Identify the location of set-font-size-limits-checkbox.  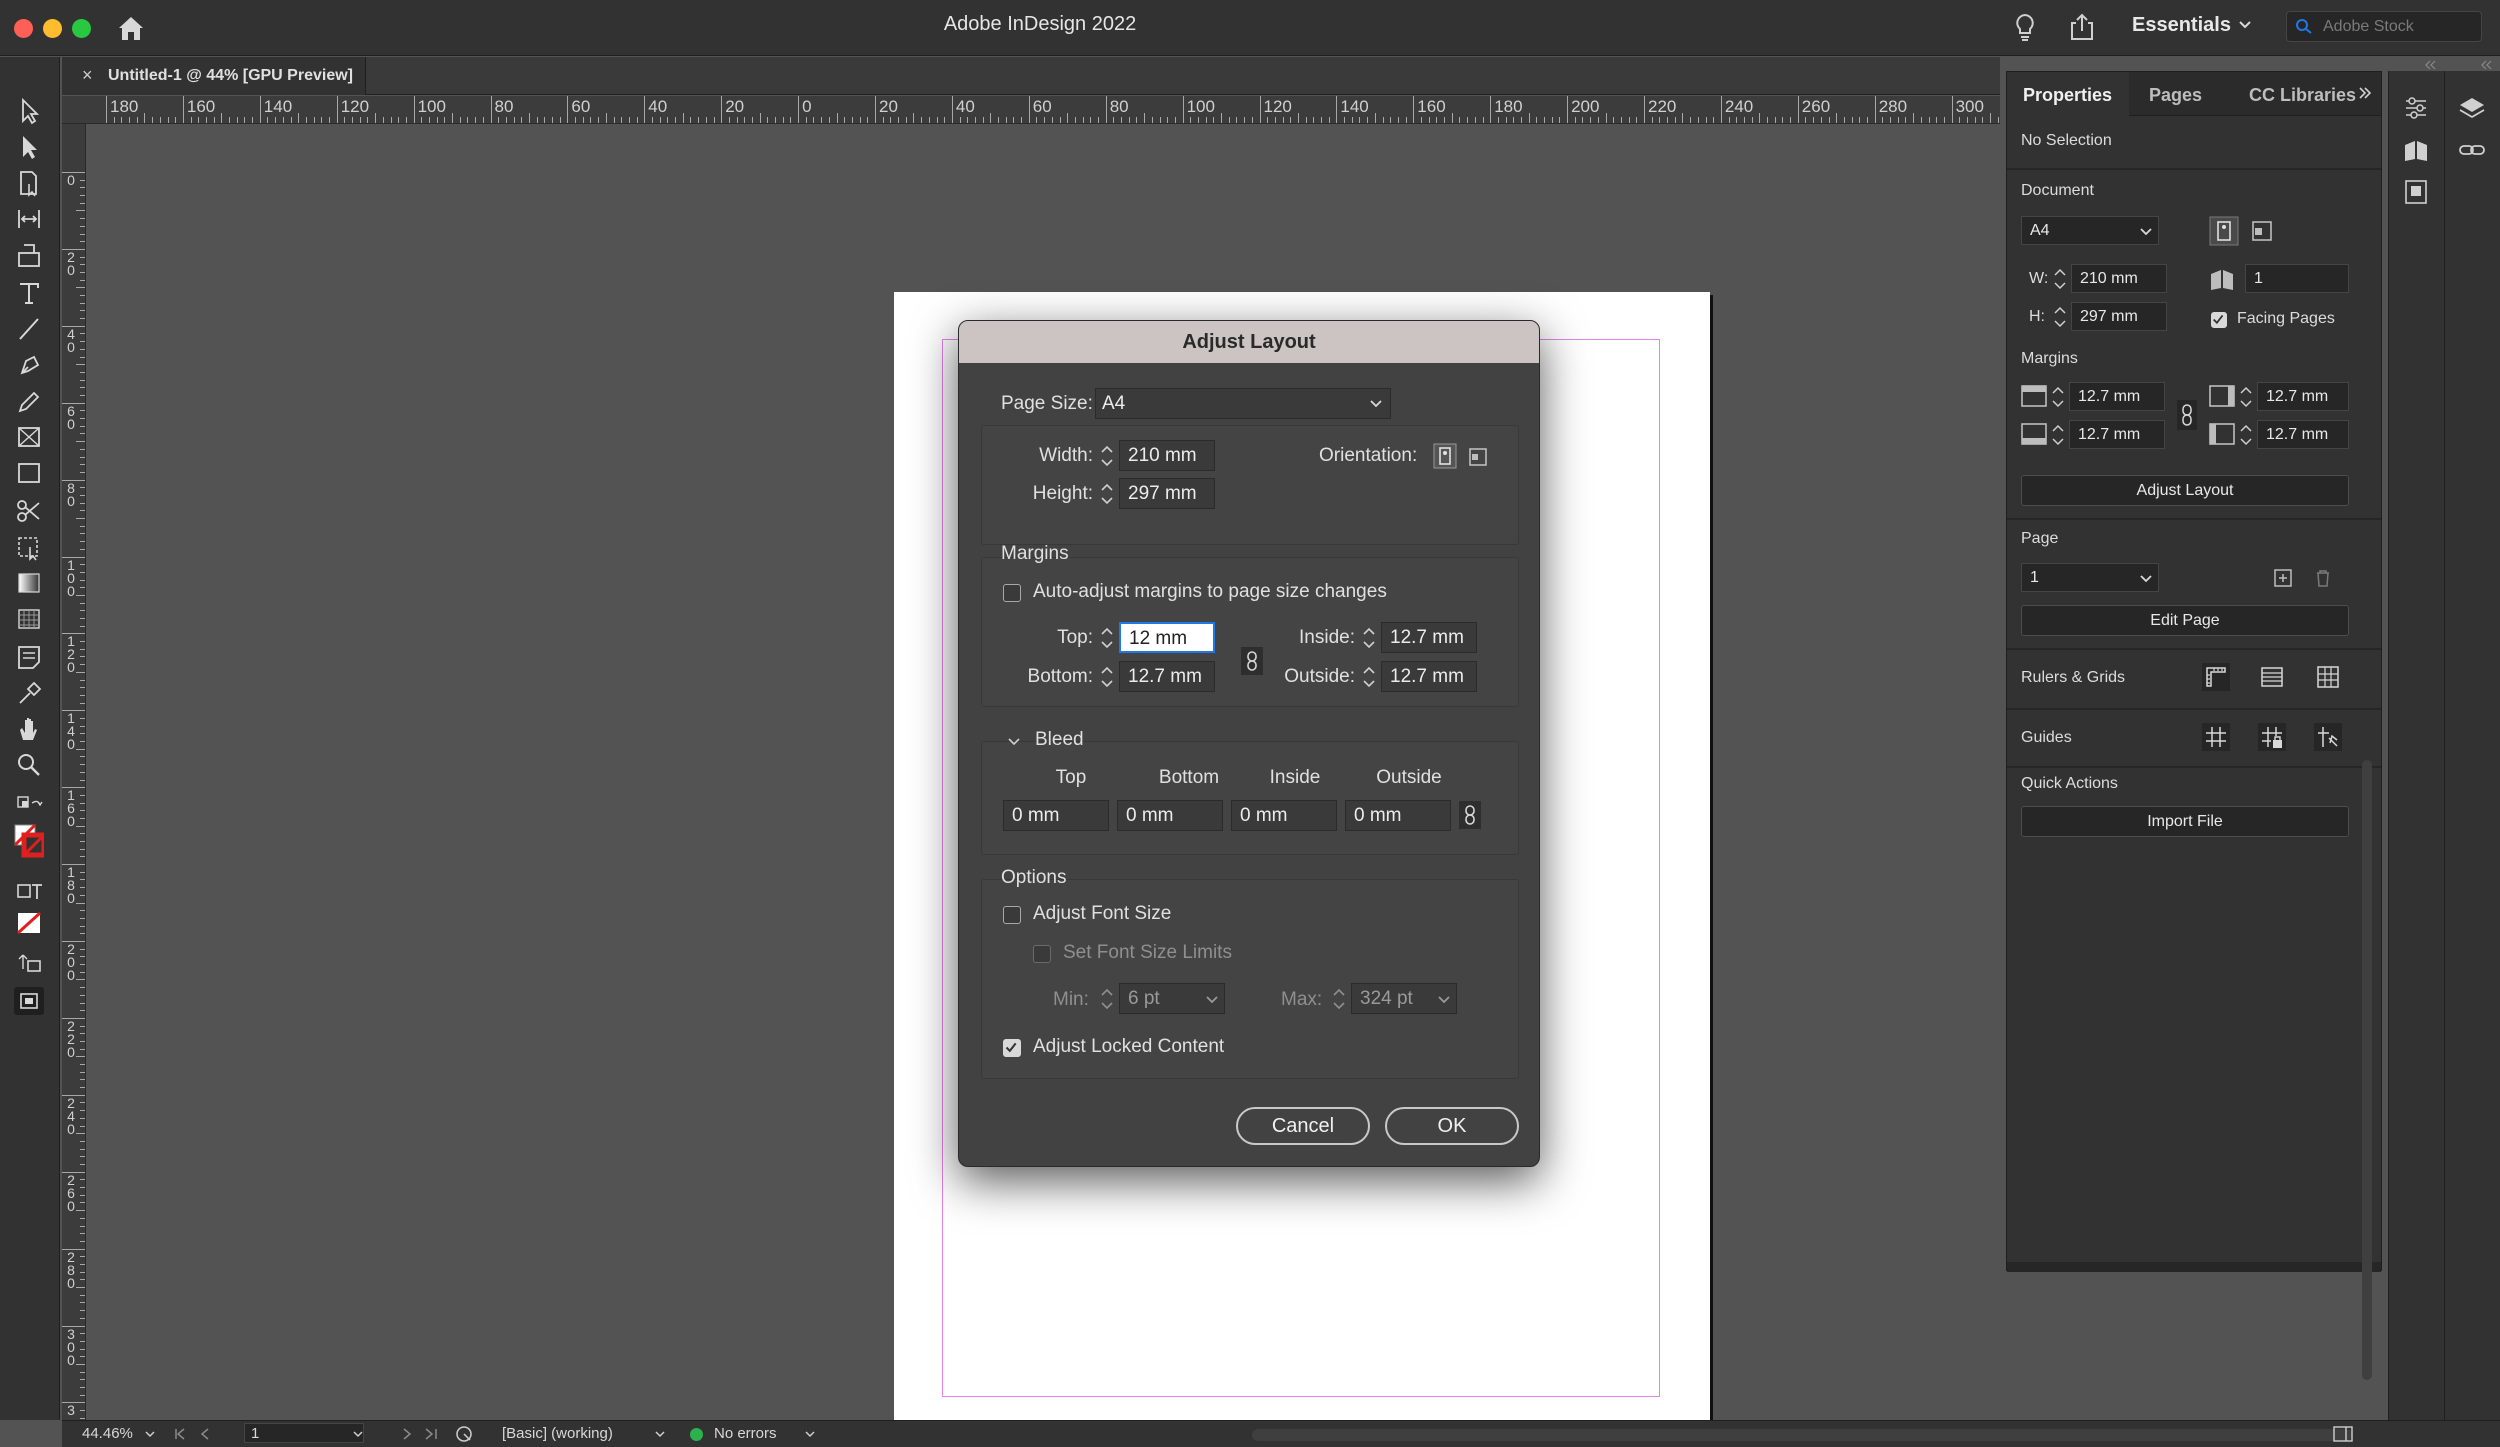
(1042, 954).